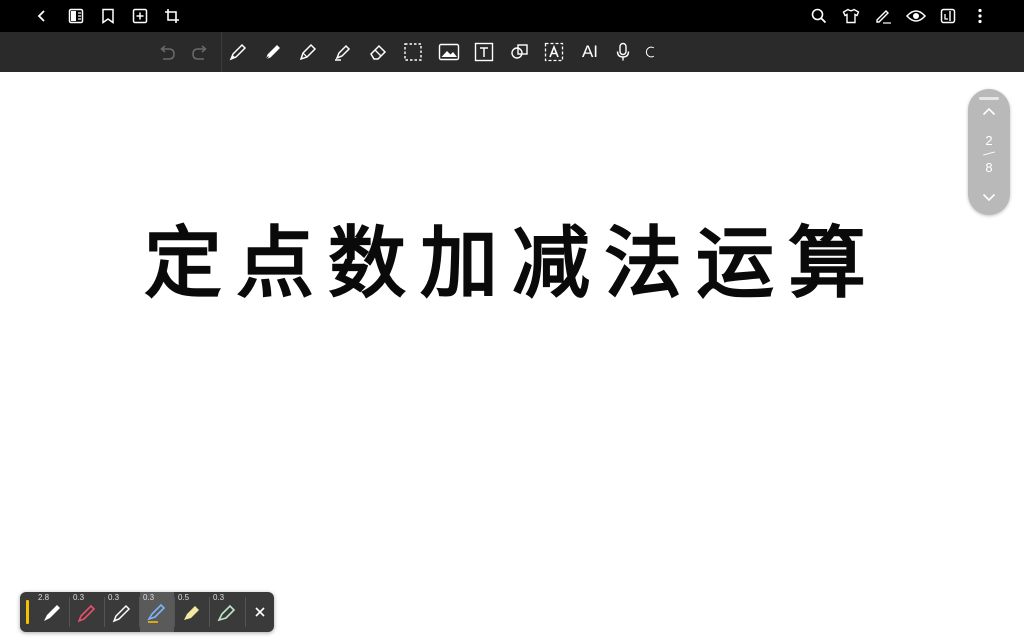 This screenshot has width=1024, height=640. What do you see at coordinates (590, 52) in the screenshot?
I see `ai-assistant-button: AI` at bounding box center [590, 52].